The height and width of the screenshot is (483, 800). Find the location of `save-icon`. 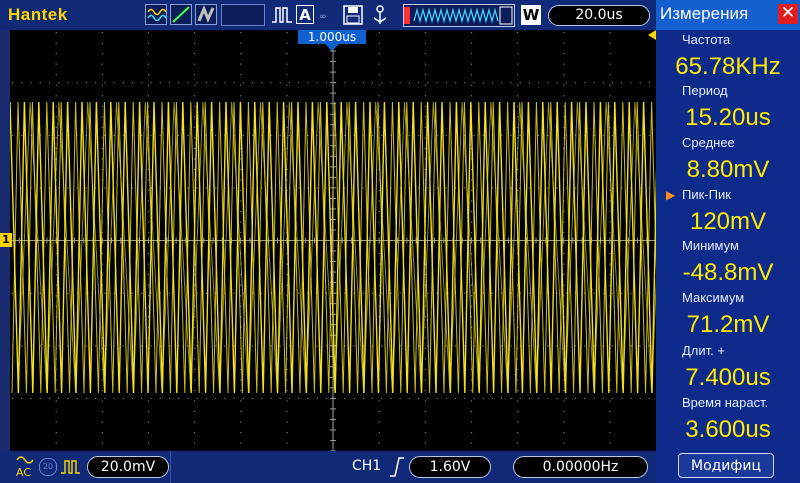

save-icon is located at coordinates (353, 17).